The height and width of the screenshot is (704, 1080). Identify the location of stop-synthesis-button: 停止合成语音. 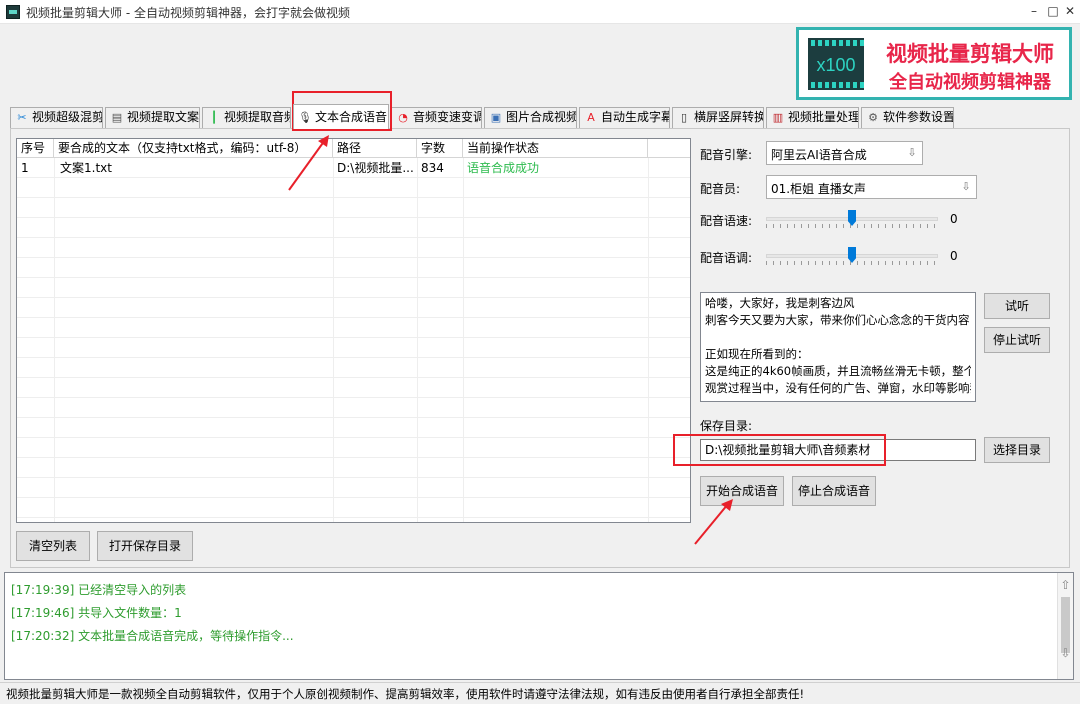
(834, 491).